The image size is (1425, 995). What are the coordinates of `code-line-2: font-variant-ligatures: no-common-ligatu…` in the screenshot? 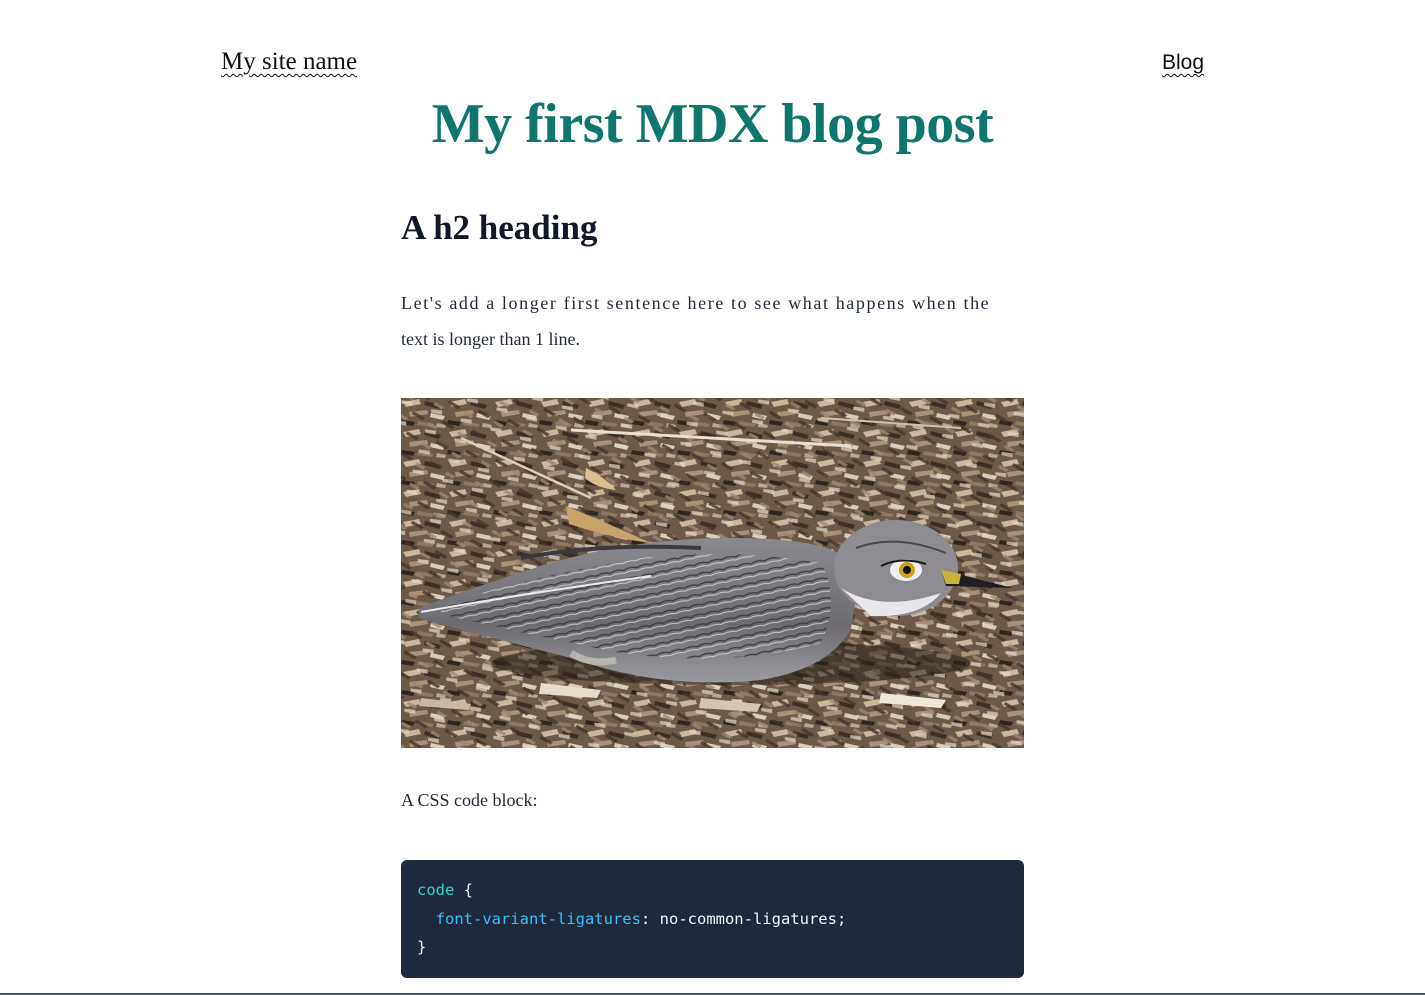 It's located at (712, 919).